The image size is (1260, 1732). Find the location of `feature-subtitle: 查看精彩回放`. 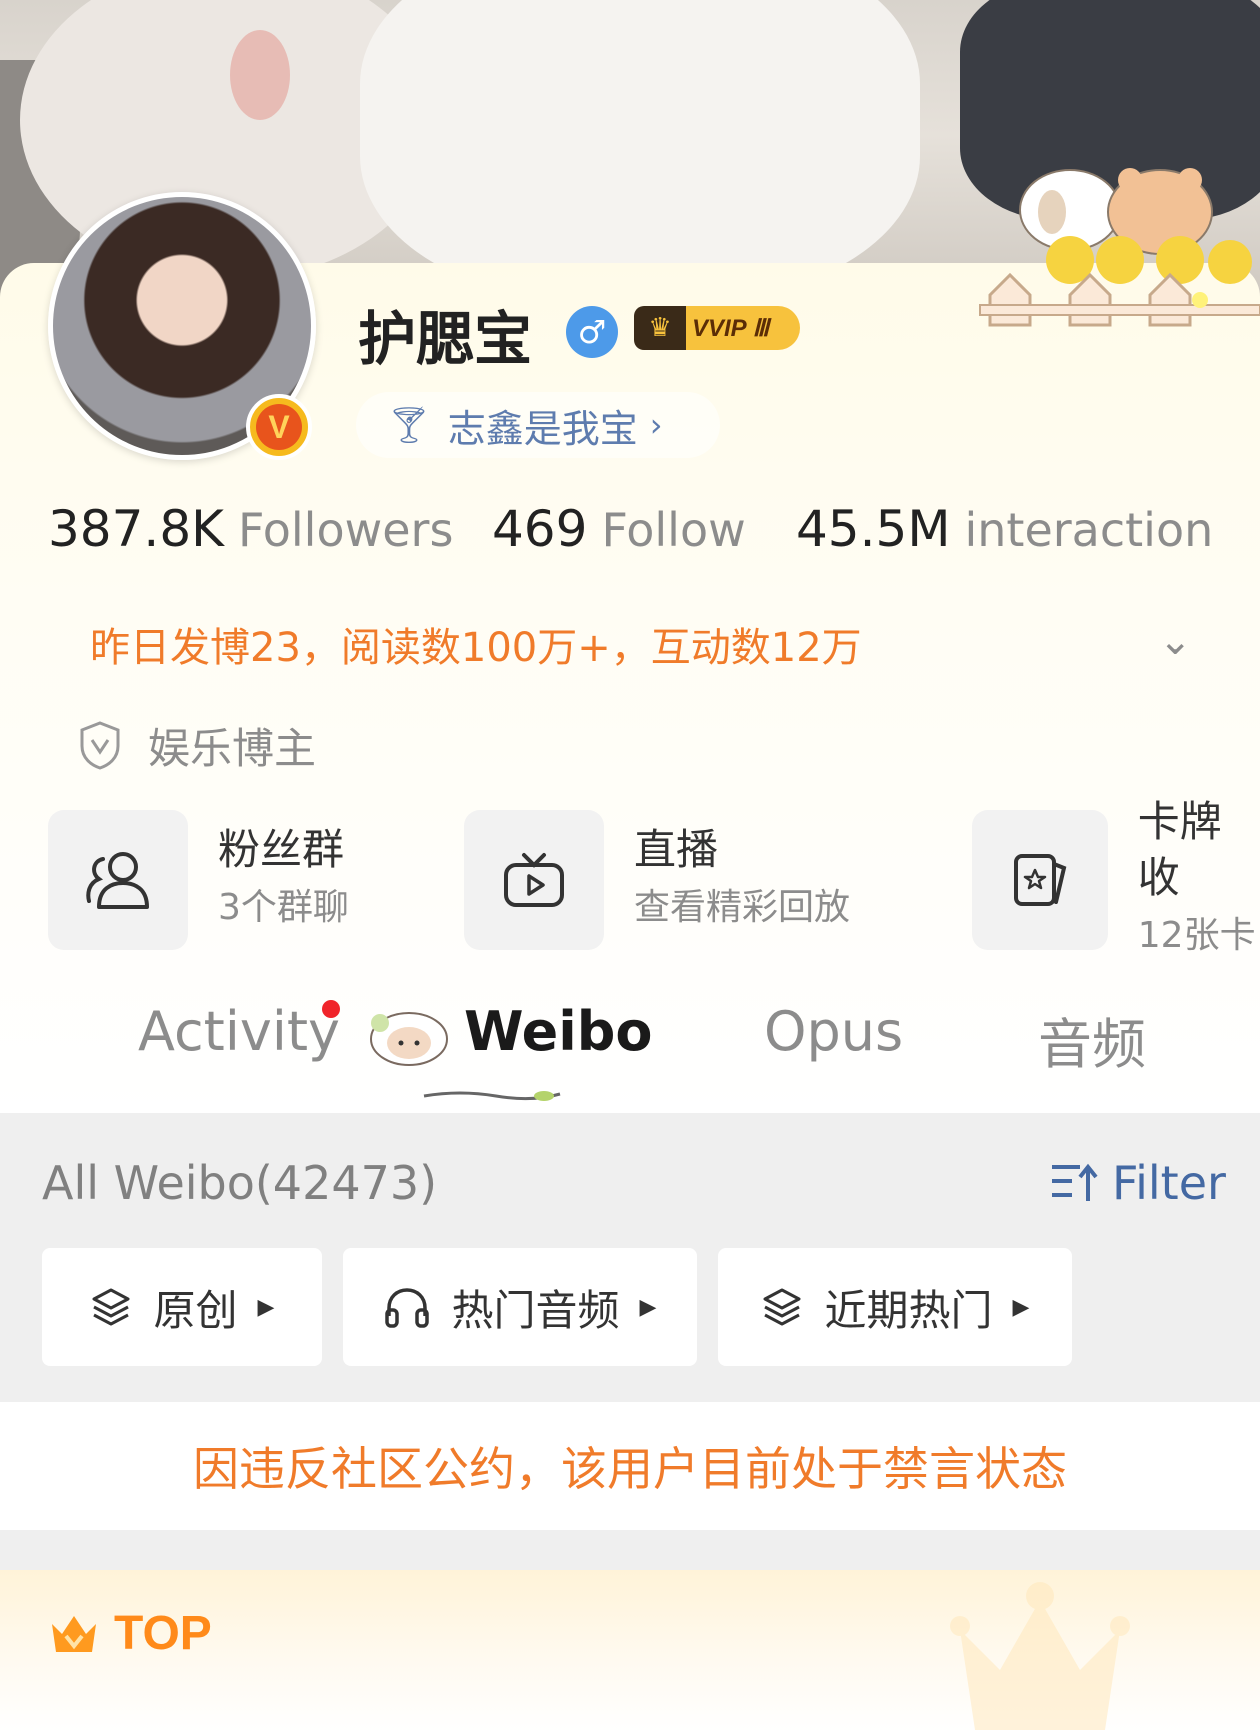

feature-subtitle: 查看精彩回放 is located at coordinates (742, 907).